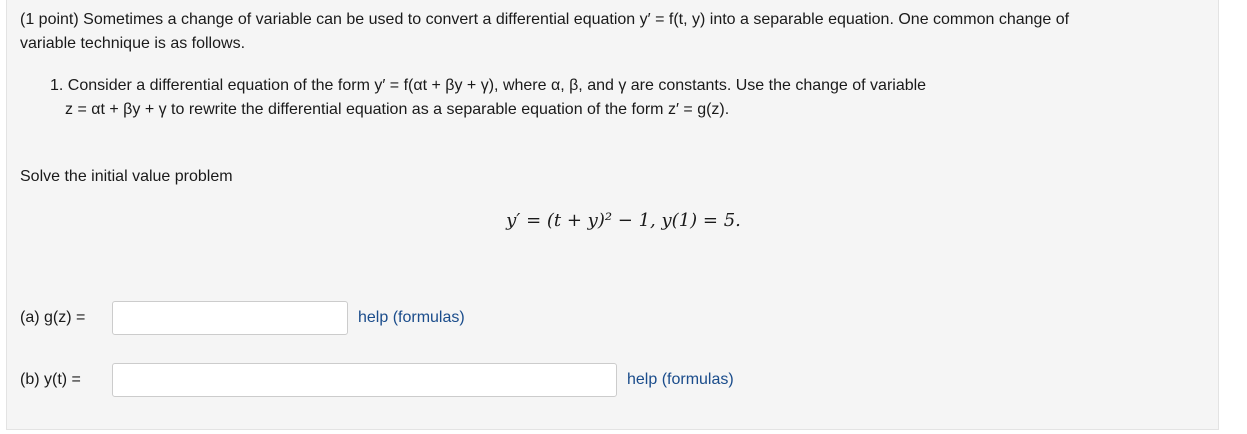  I want to click on help-formulas-link-a: help (formulas), so click(411, 318).